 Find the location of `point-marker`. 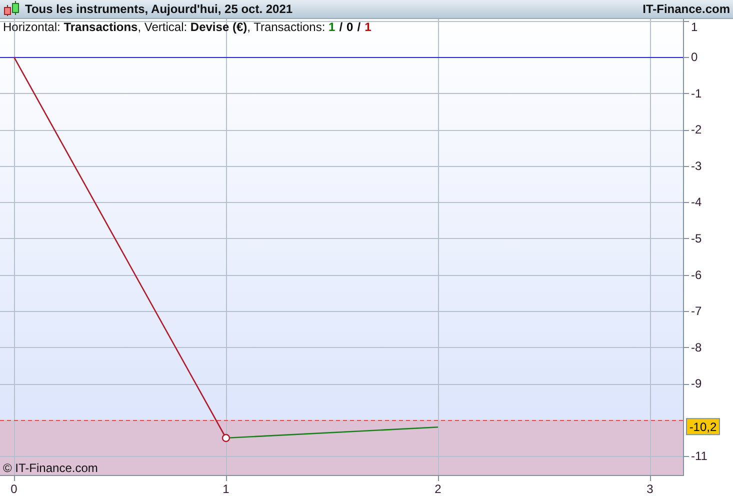

point-marker is located at coordinates (226, 438).